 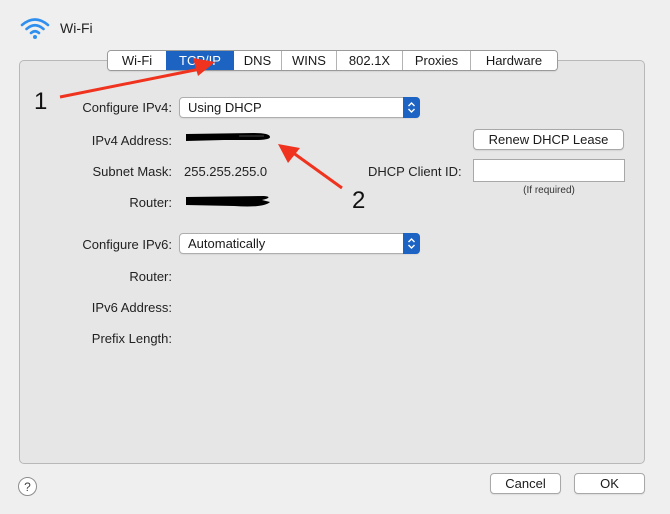 What do you see at coordinates (299, 243) in the screenshot?
I see `configure-ipv6-select: Automatically` at bounding box center [299, 243].